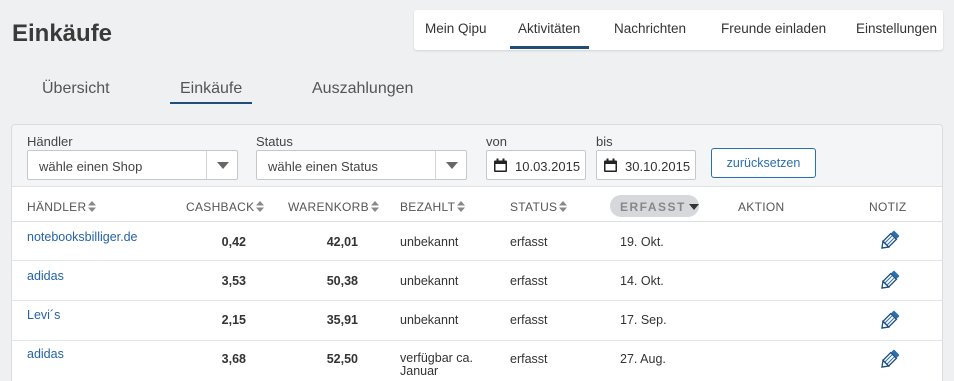 This screenshot has height=381, width=954. I want to click on bezahlt-value: verfügbar ca. Januar, so click(436, 364).